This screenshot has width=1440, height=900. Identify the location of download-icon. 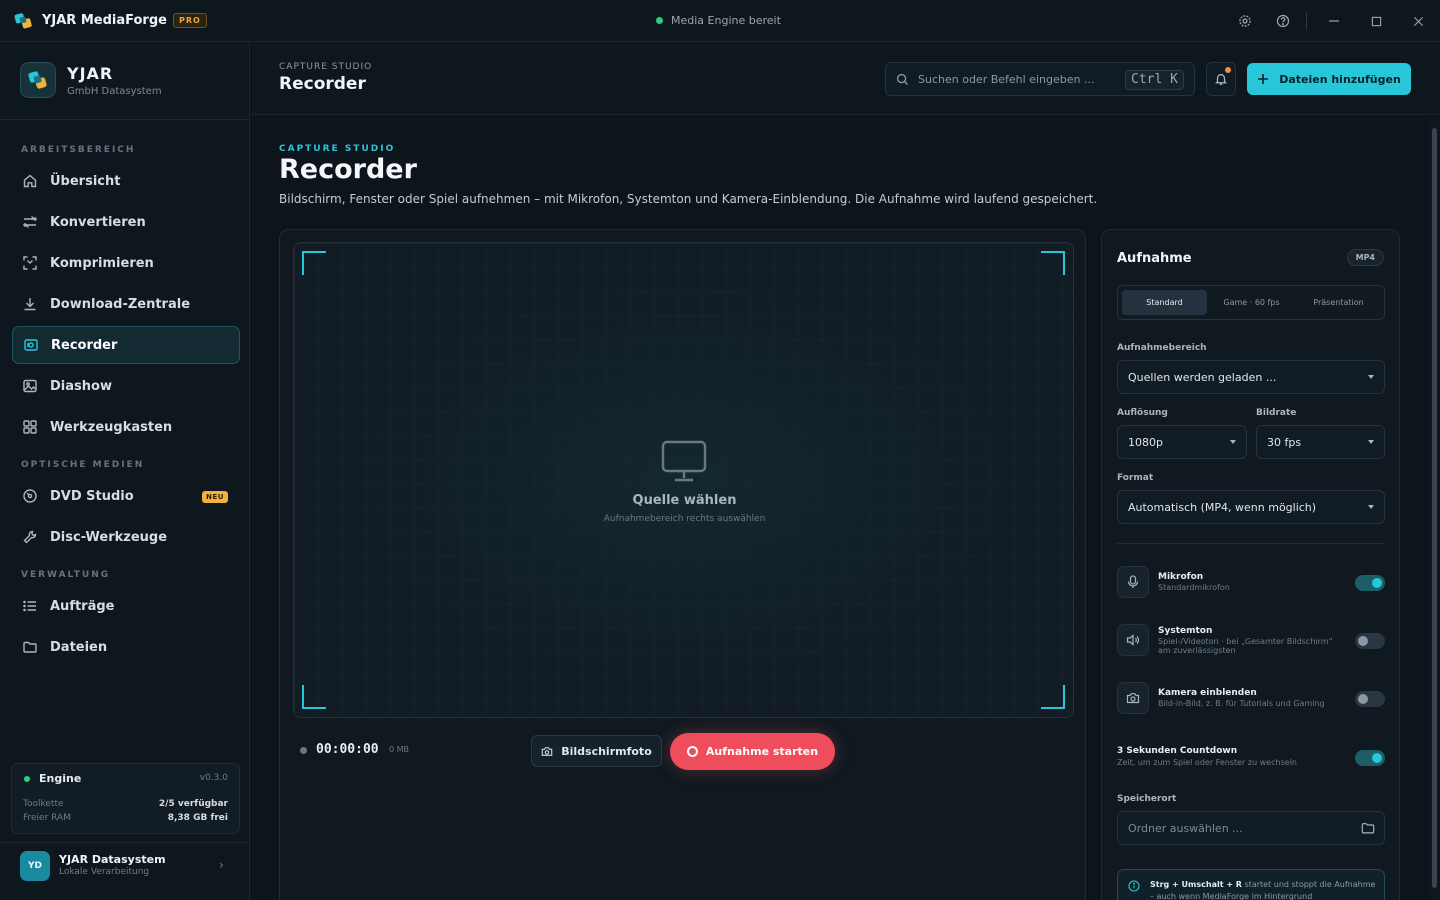
(30, 304).